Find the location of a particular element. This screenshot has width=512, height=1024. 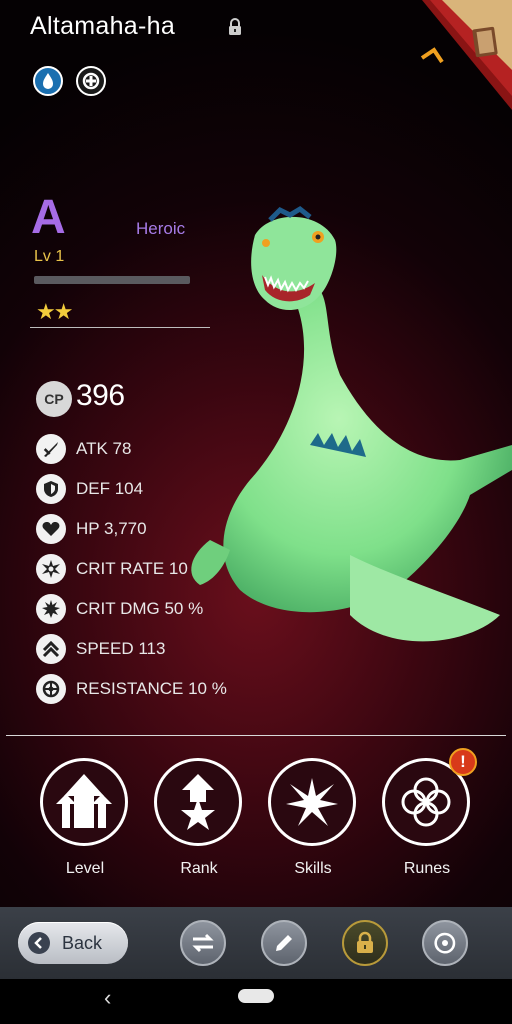

nav-back-icon: ‹ is located at coordinates (107, 998).